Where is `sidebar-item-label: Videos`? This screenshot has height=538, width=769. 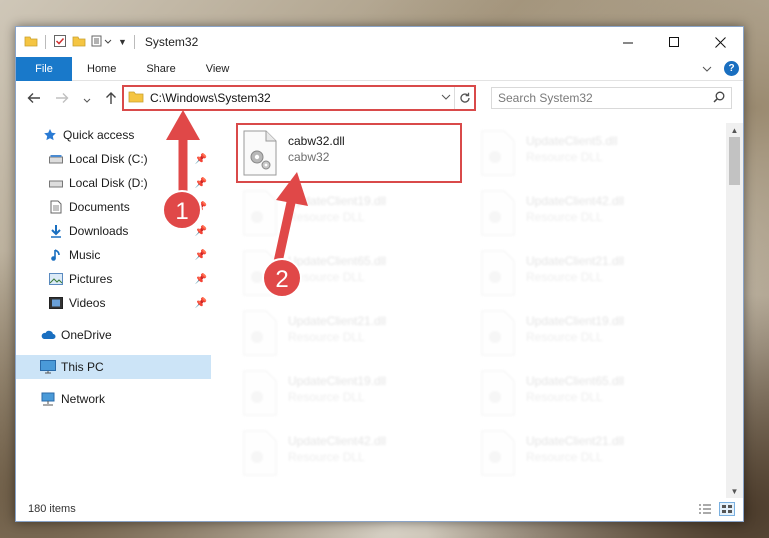
sidebar-item-label: Videos is located at coordinates (87, 303).